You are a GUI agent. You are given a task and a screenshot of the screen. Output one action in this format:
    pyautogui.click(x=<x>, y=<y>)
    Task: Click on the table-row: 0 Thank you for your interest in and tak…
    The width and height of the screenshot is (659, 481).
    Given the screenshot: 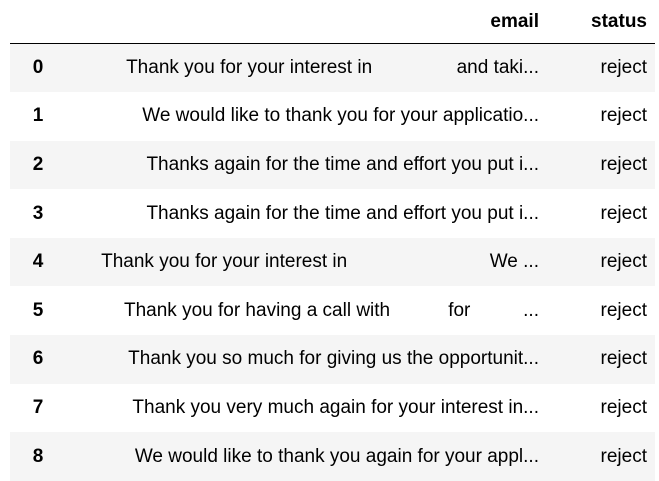 What is the action you would take?
    pyautogui.click(x=332, y=68)
    